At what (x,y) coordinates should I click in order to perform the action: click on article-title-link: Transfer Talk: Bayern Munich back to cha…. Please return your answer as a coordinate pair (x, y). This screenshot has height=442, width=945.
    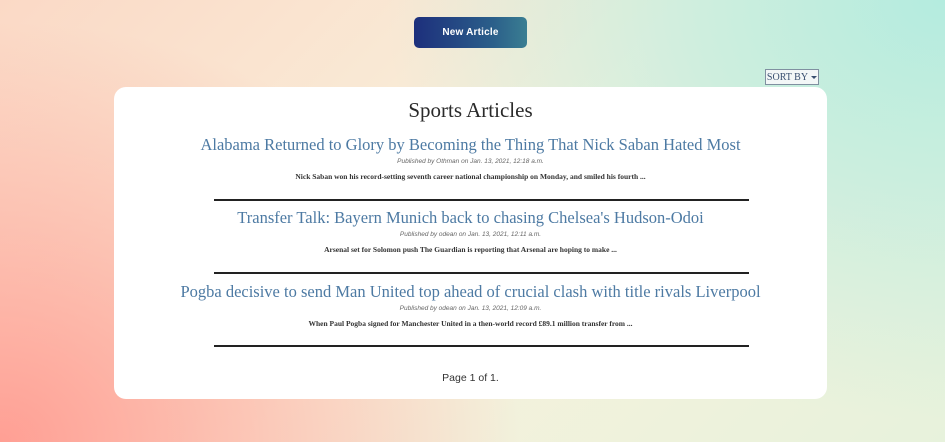
    Looking at the image, I should click on (470, 218).